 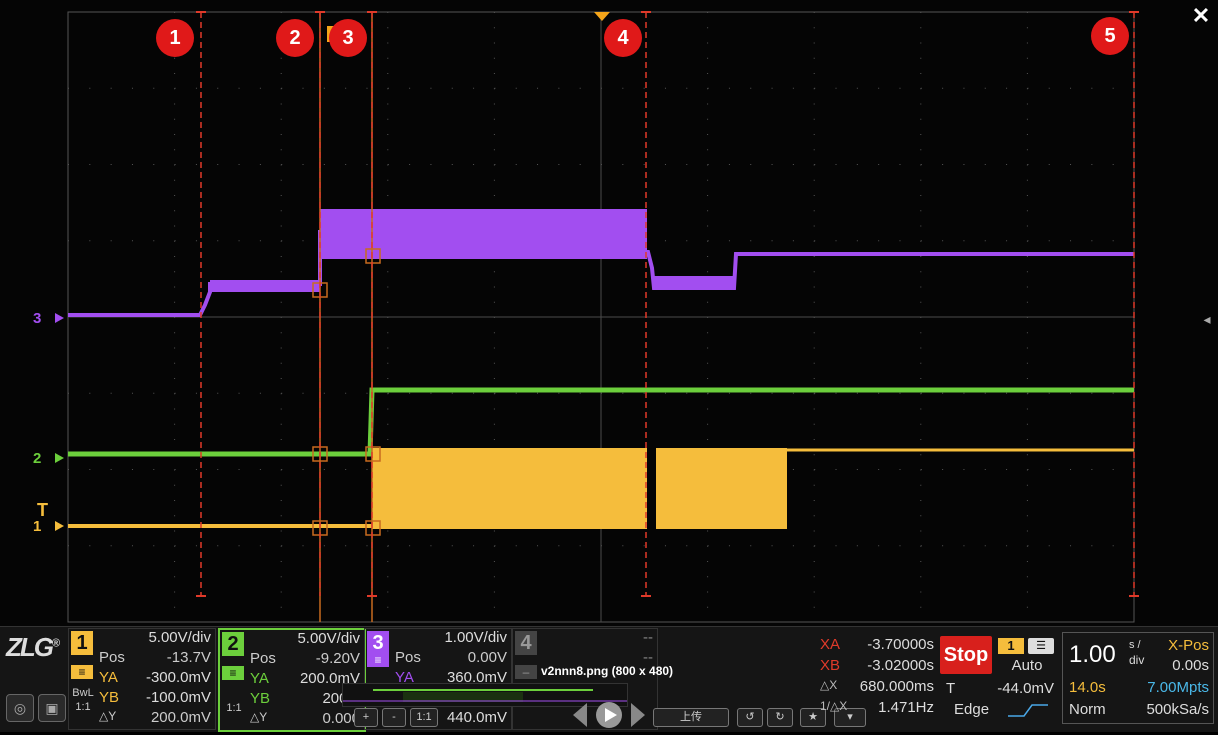 I want to click on rotate-right-button: ↻, so click(x=780, y=717).